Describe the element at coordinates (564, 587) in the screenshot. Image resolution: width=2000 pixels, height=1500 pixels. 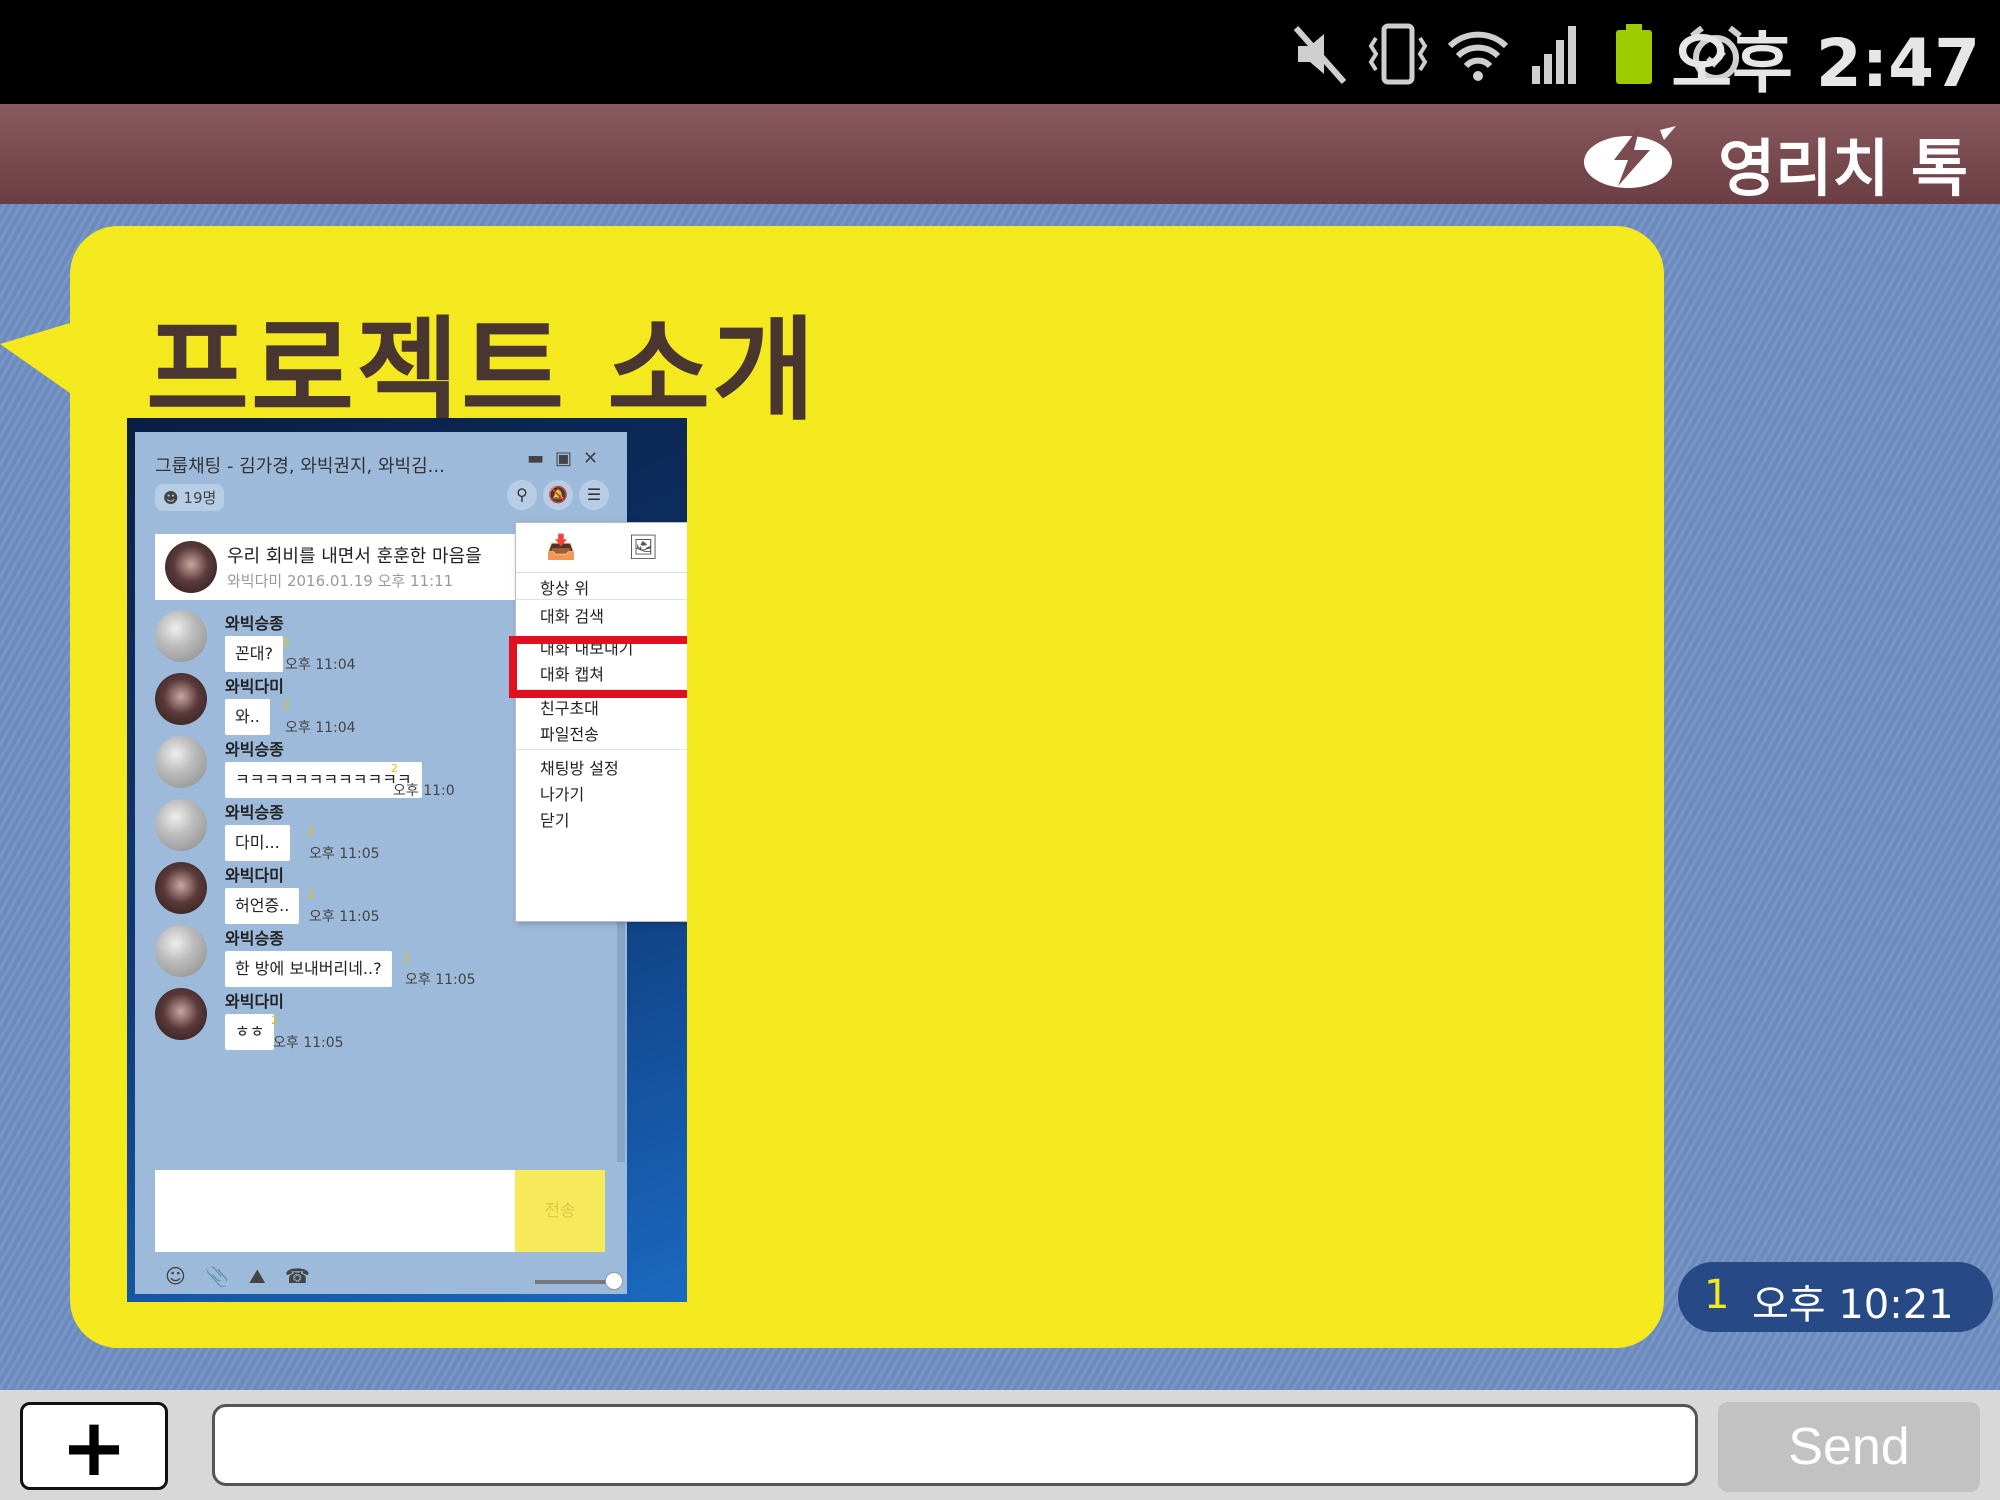
I see `context-menu-item: 항상 위` at that location.